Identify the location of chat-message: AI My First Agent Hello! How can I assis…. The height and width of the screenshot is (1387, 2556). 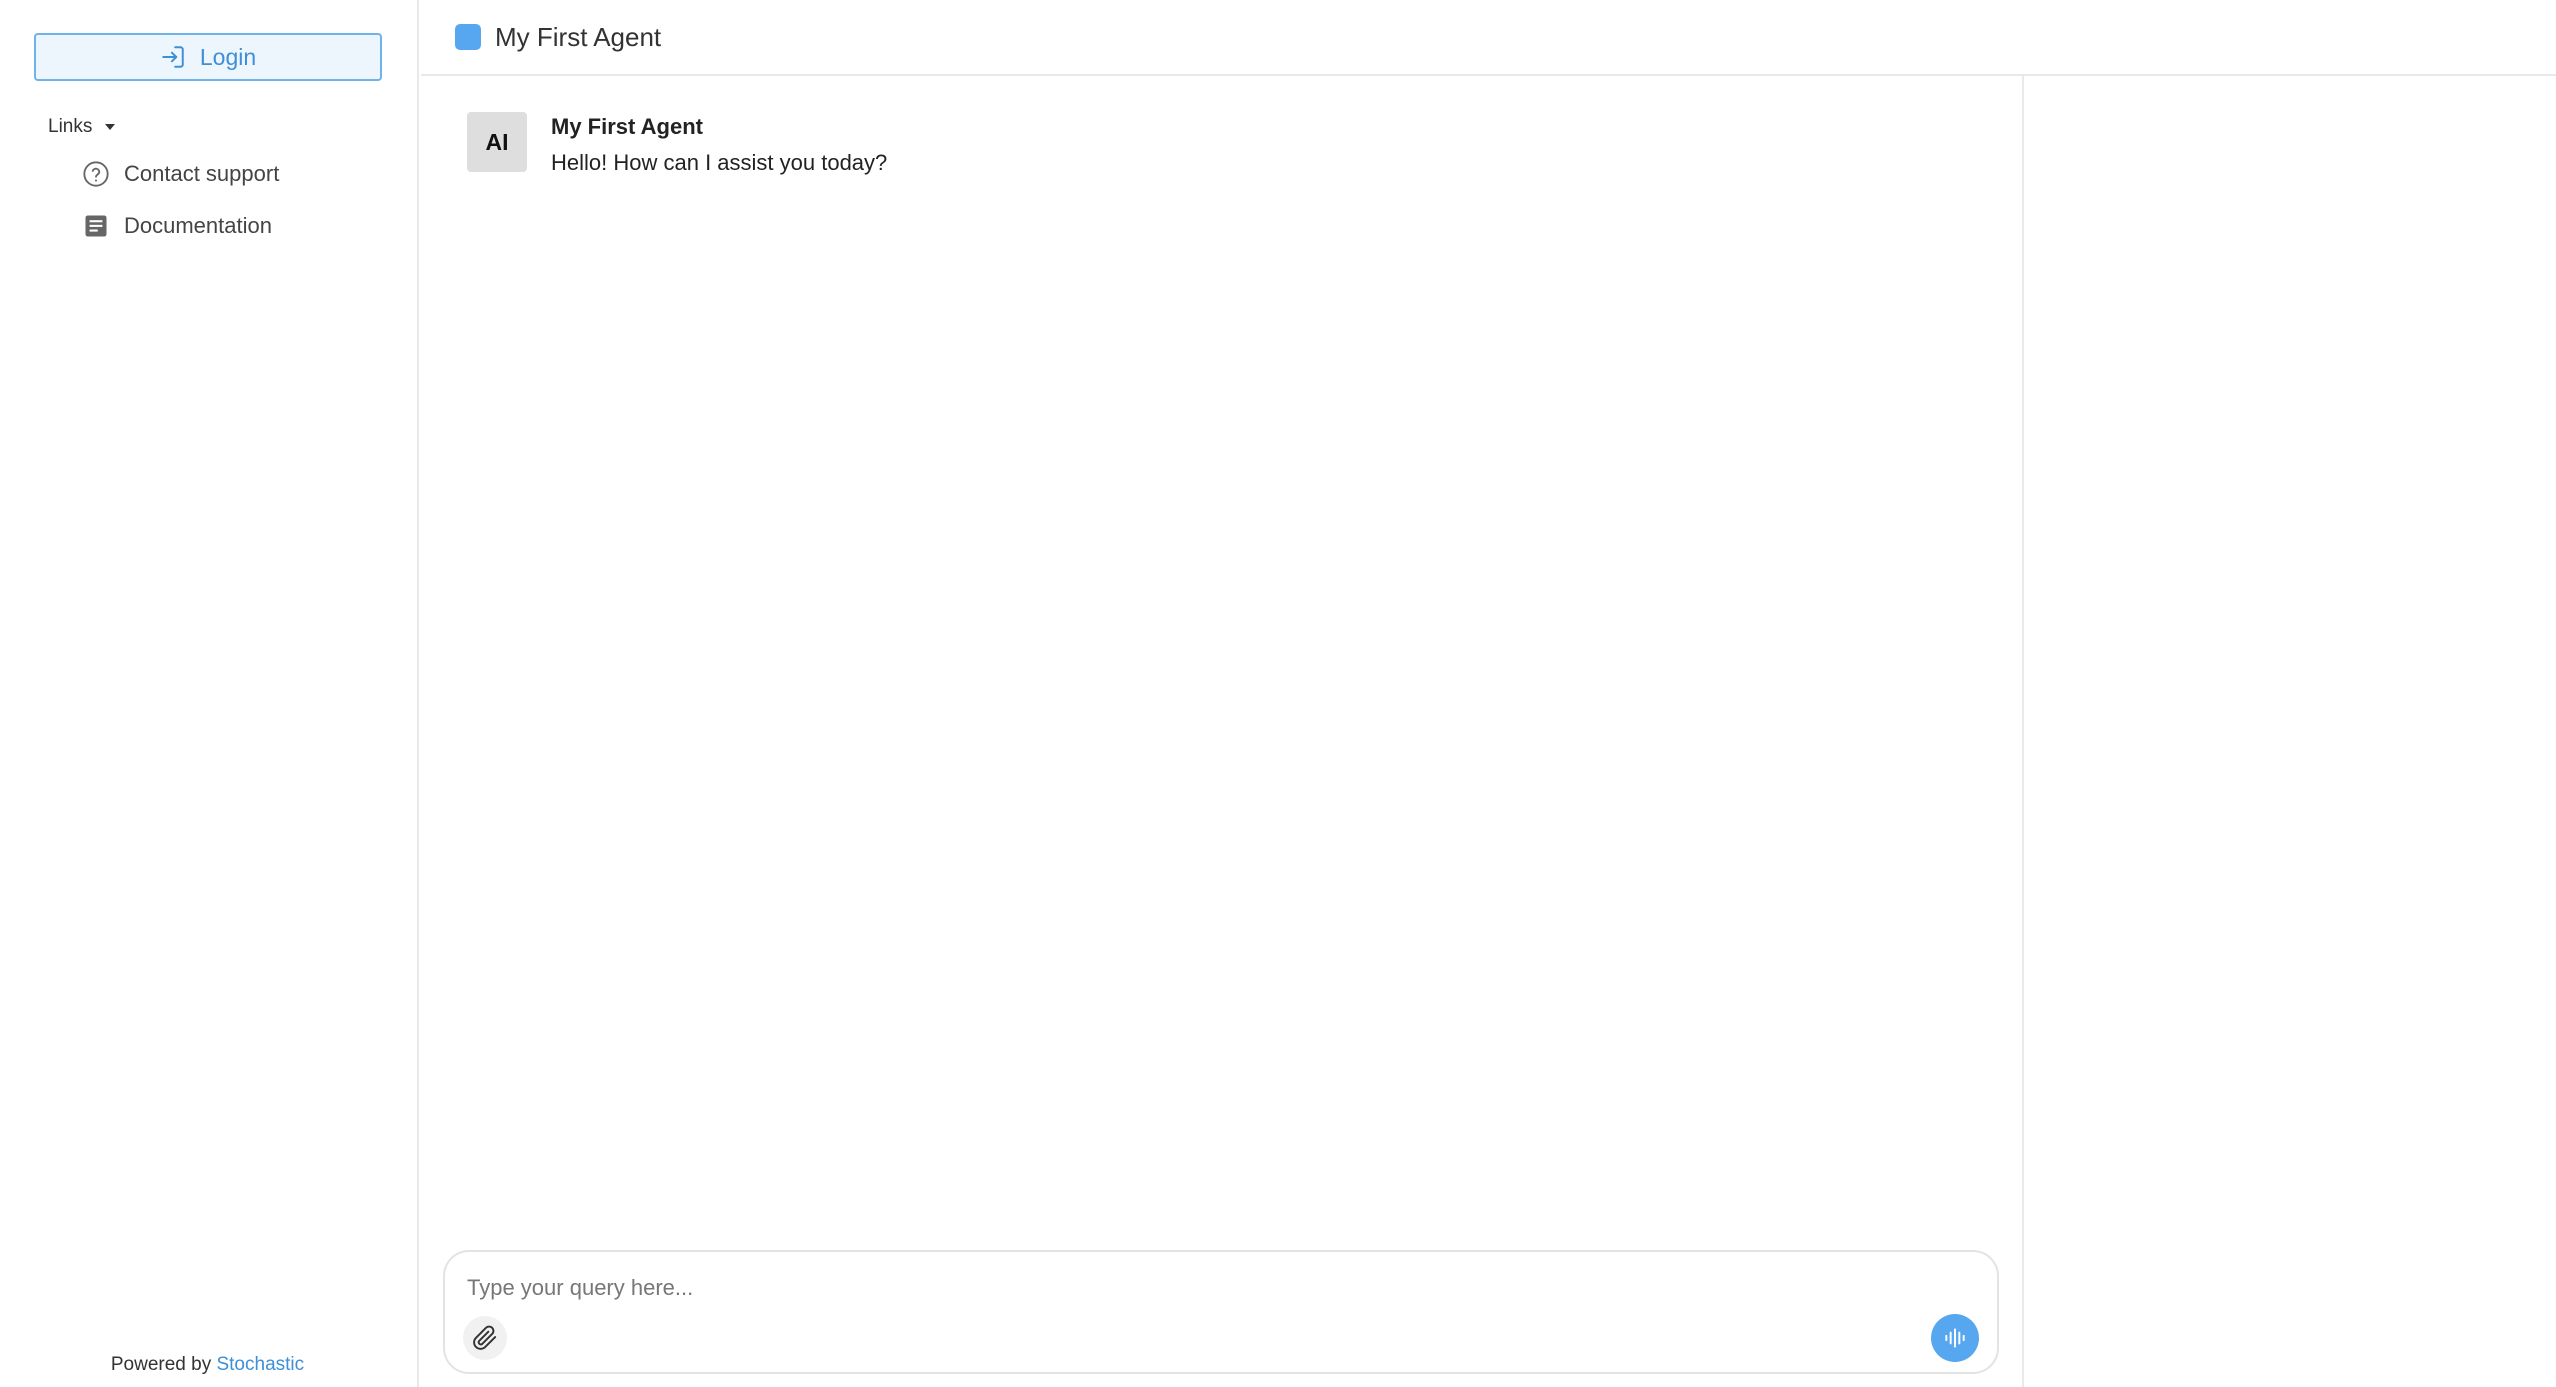
(677, 144).